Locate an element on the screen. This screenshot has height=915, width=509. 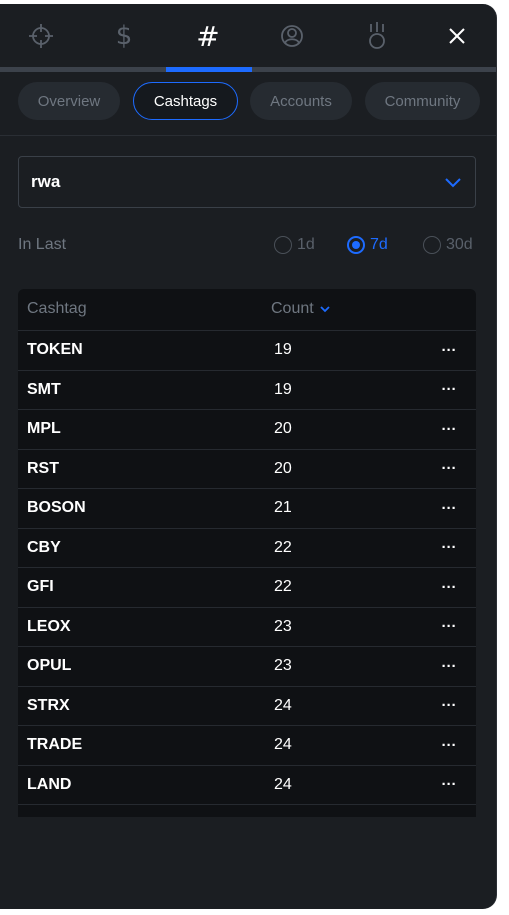
cashtag-cell: LEOX is located at coordinates (49, 626).